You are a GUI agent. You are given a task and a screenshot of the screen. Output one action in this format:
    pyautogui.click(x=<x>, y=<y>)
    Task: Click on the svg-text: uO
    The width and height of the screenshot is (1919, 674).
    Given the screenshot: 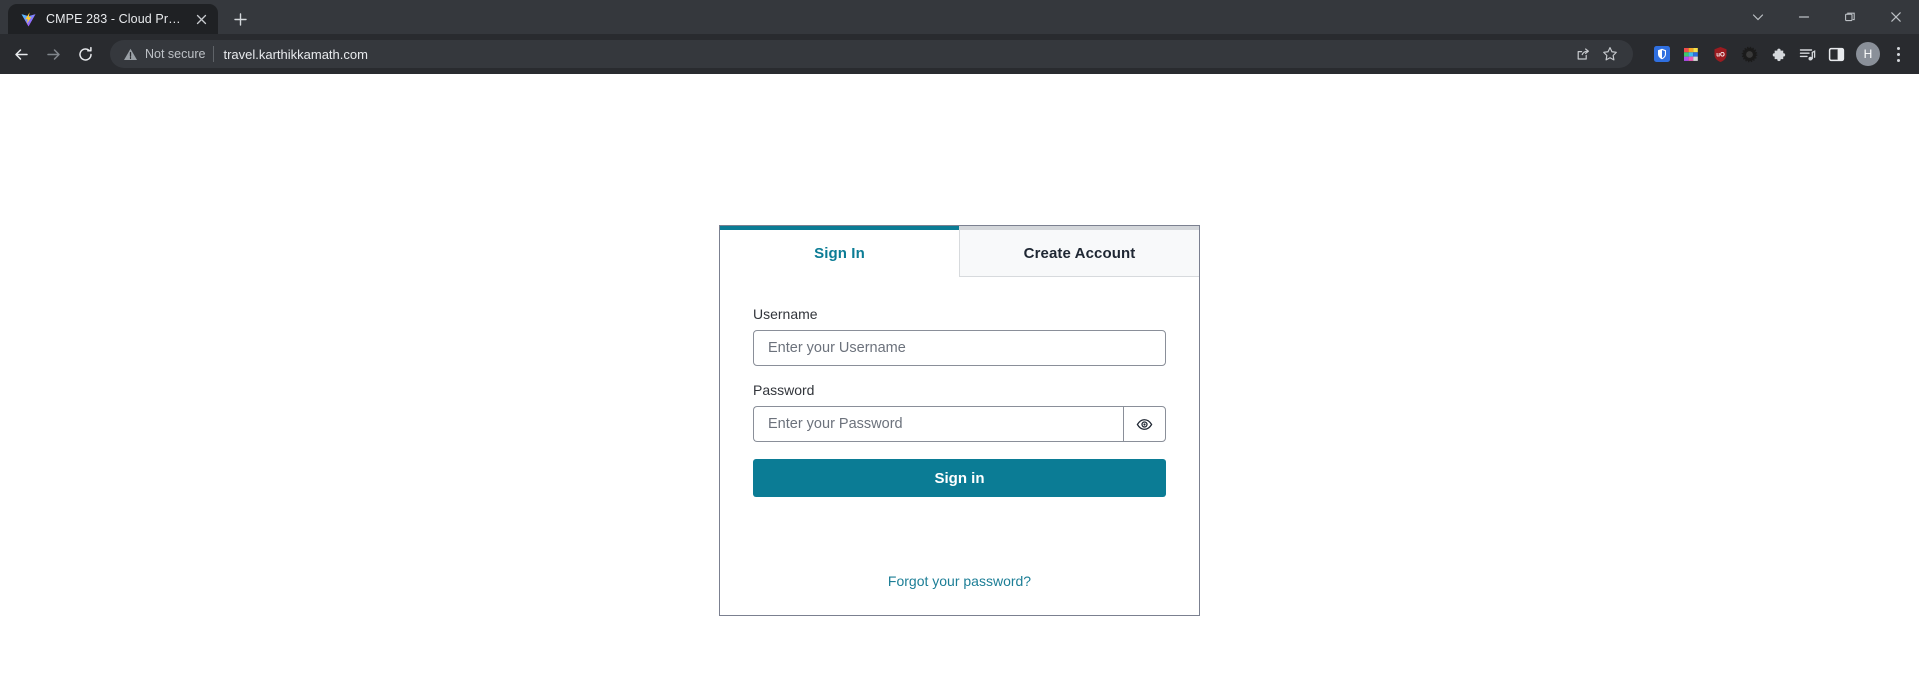 What is the action you would take?
    pyautogui.click(x=1720, y=54)
    